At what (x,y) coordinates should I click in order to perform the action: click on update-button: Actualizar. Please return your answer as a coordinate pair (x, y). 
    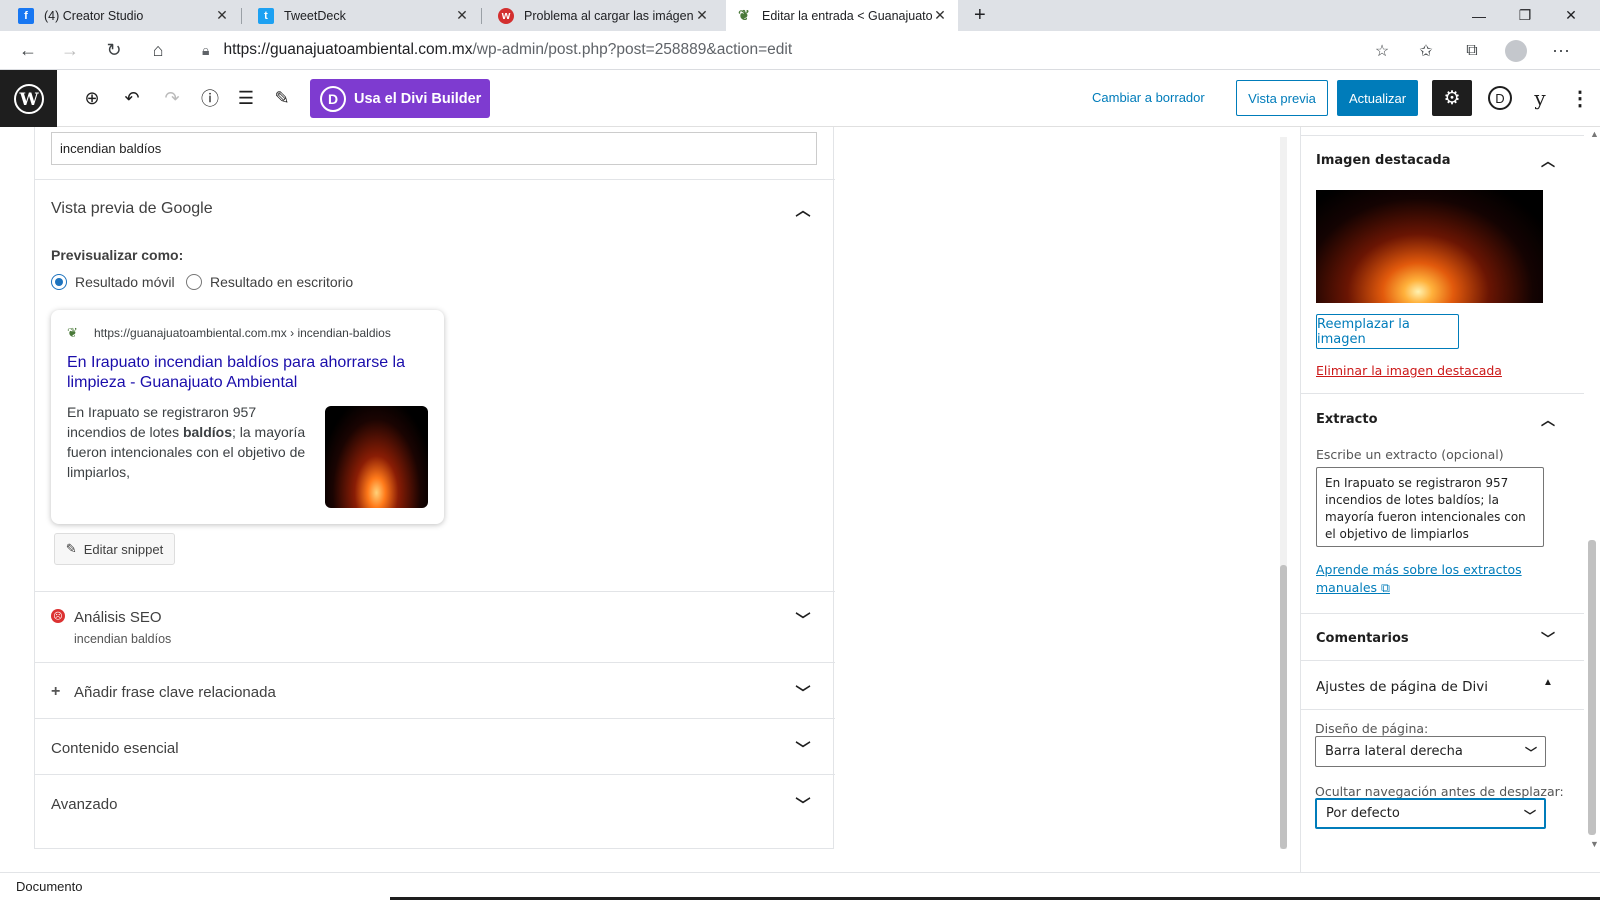
    Looking at the image, I should click on (1377, 98).